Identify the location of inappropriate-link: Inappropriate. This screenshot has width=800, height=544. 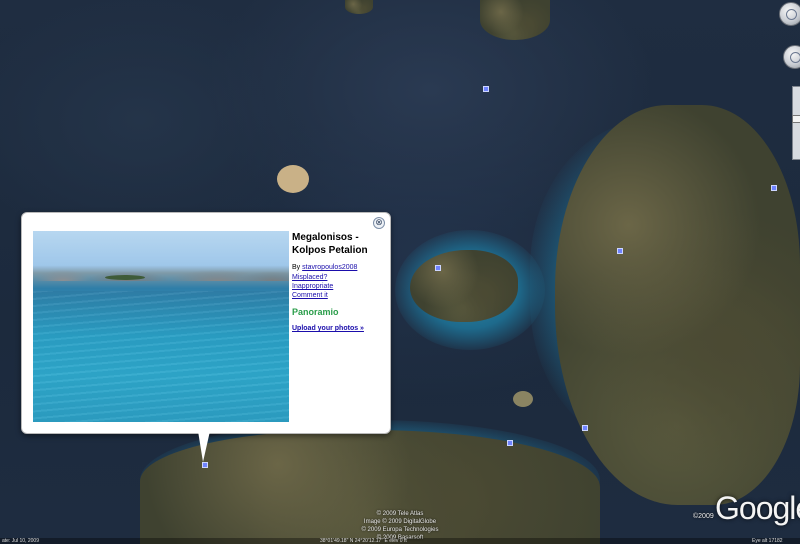
(338, 286).